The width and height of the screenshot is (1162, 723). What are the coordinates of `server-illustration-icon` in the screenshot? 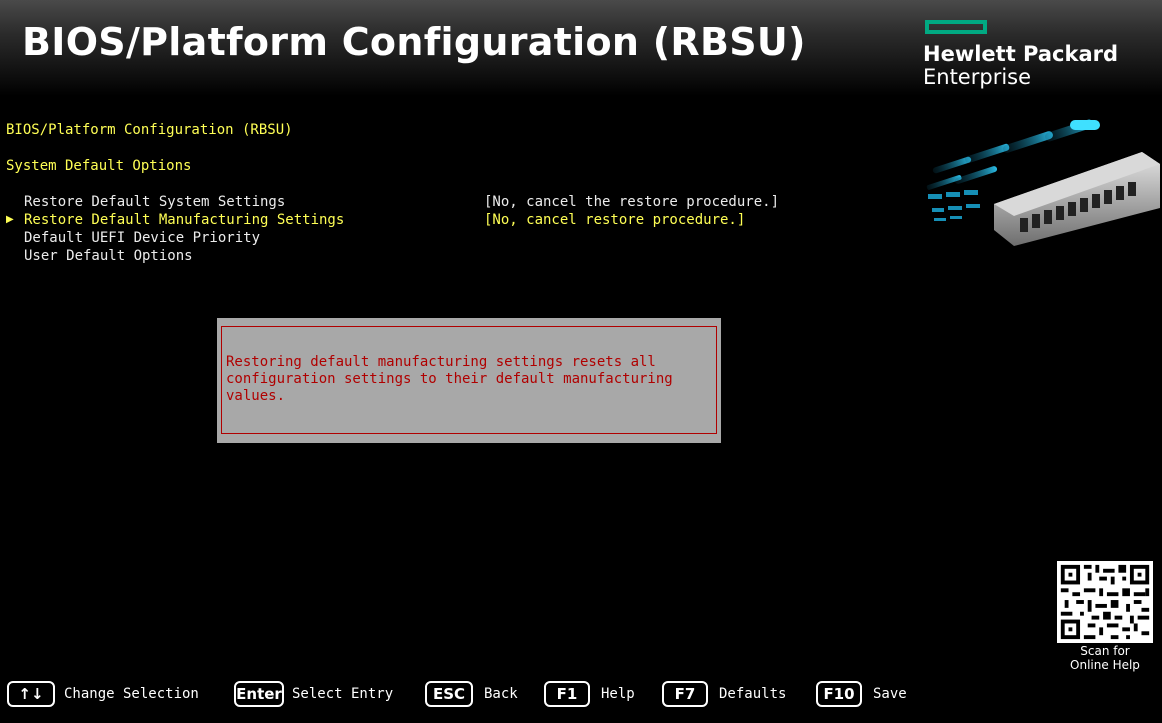 It's located at (1043, 182).